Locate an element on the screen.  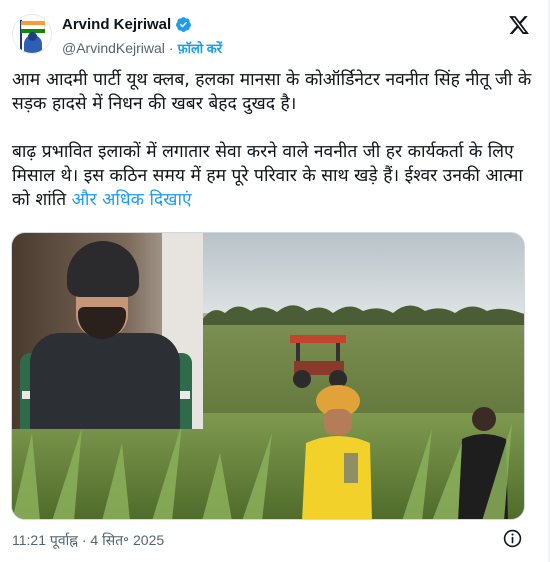
author-handle: @ArvindKejriwal is located at coordinates (113, 48).